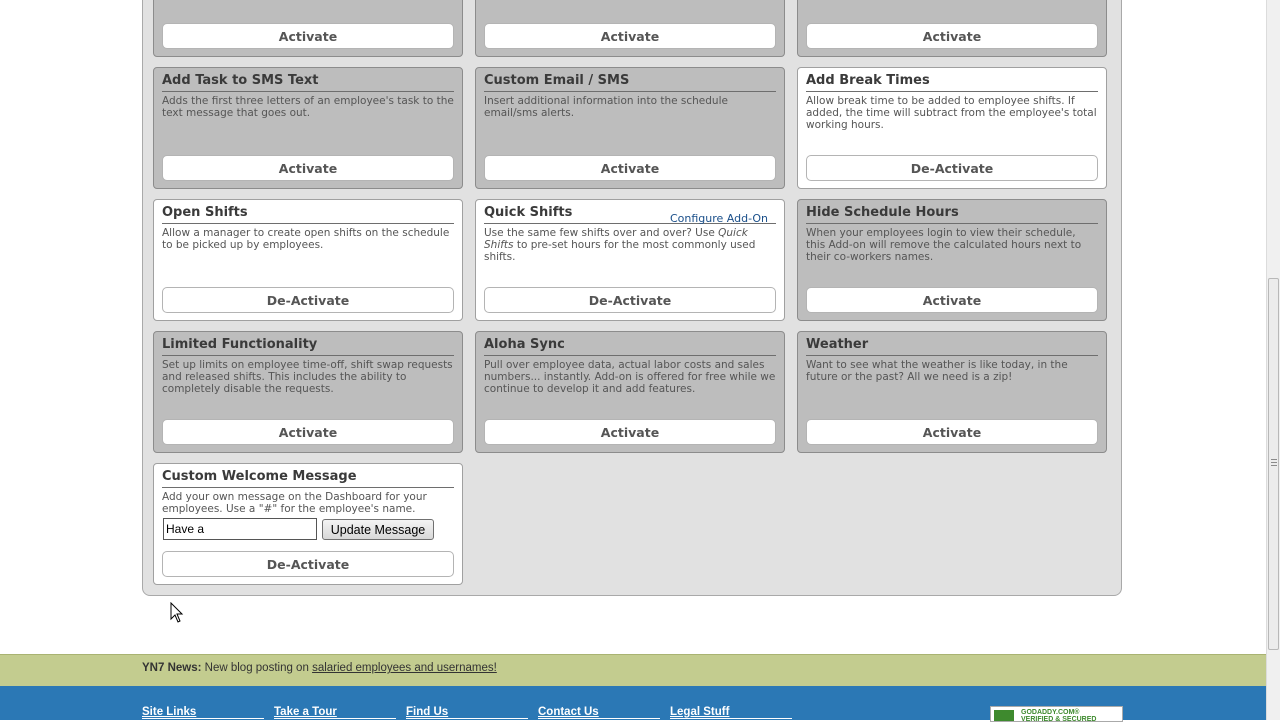 The height and width of the screenshot is (723, 1280). What do you see at coordinates (528, 212) in the screenshot?
I see `addon-title-text: Quick Shifts` at bounding box center [528, 212].